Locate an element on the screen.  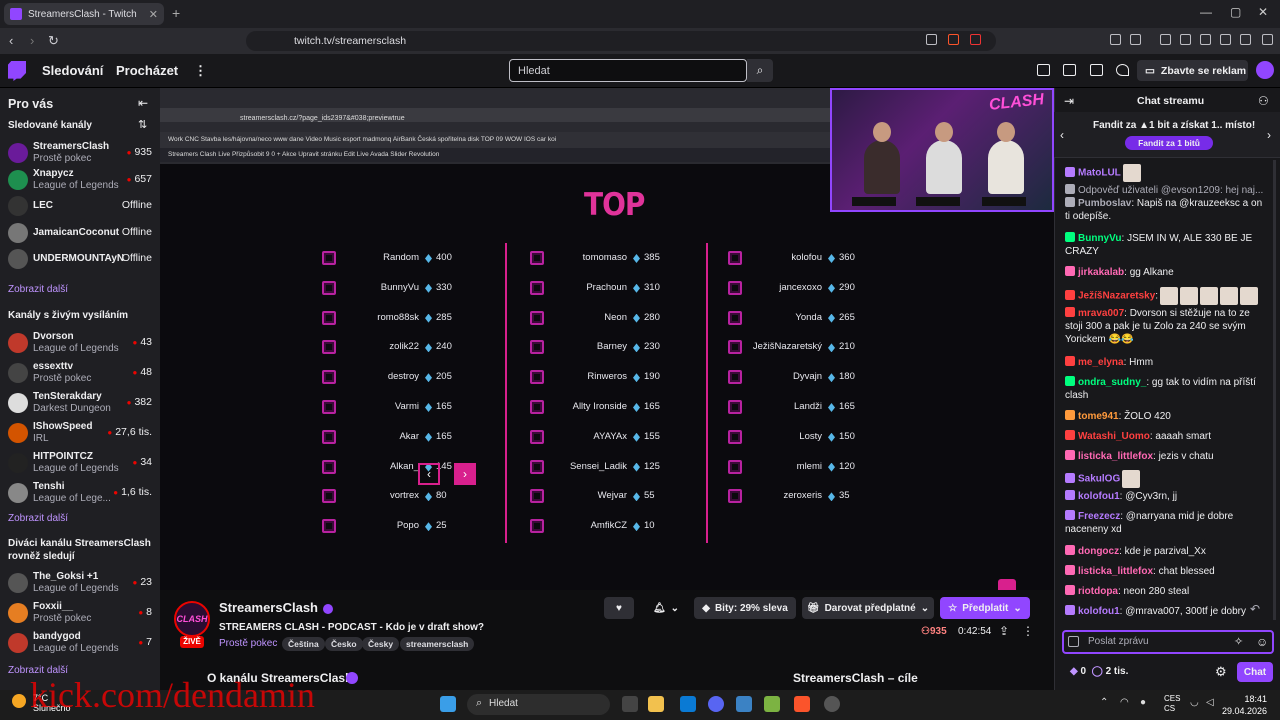
chat-username: mrava007 is located at coordinates (1101, 313).